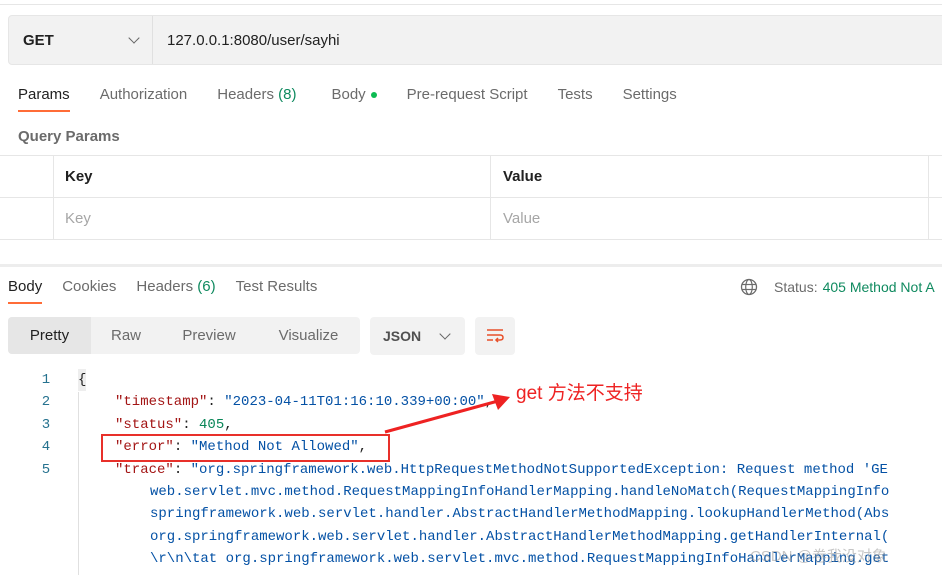 The width and height of the screenshot is (942, 575). Describe the element at coordinates (447, 414) in the screenshot. I see `annotation-arrow-icon` at that location.